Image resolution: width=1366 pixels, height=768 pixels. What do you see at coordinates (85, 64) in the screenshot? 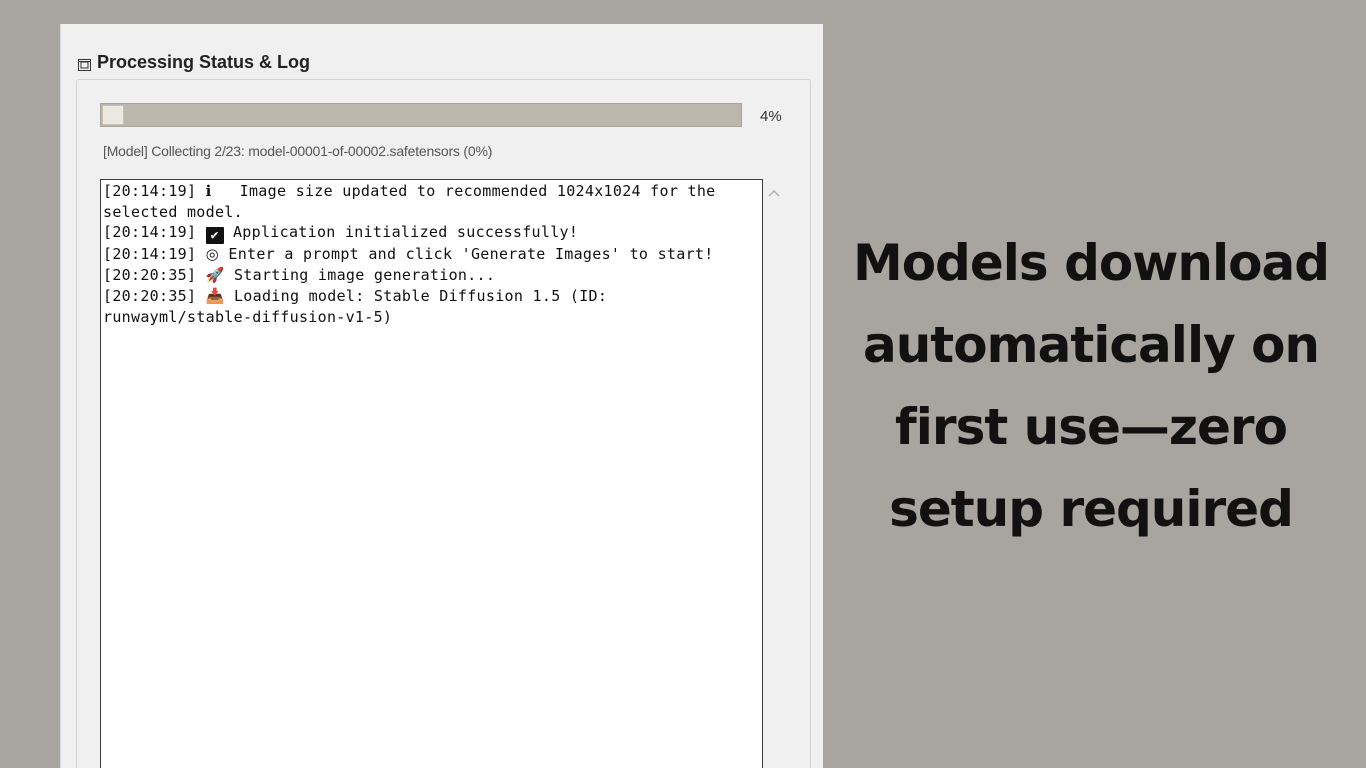
I see `collapse-toggle-icon` at bounding box center [85, 64].